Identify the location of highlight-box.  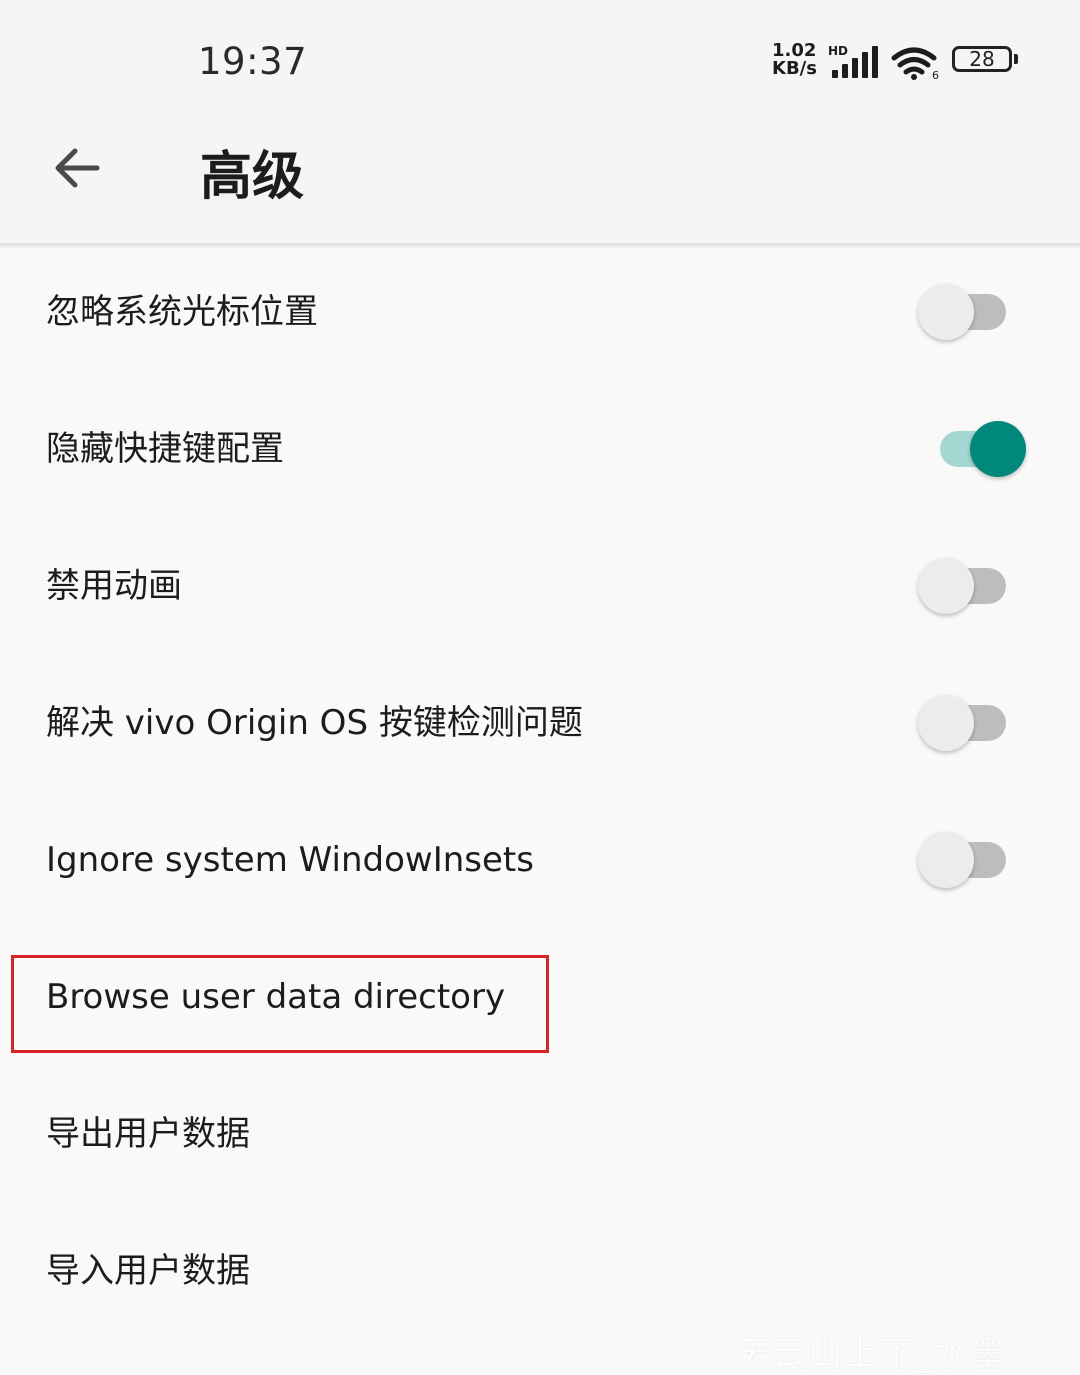
(280, 1004).